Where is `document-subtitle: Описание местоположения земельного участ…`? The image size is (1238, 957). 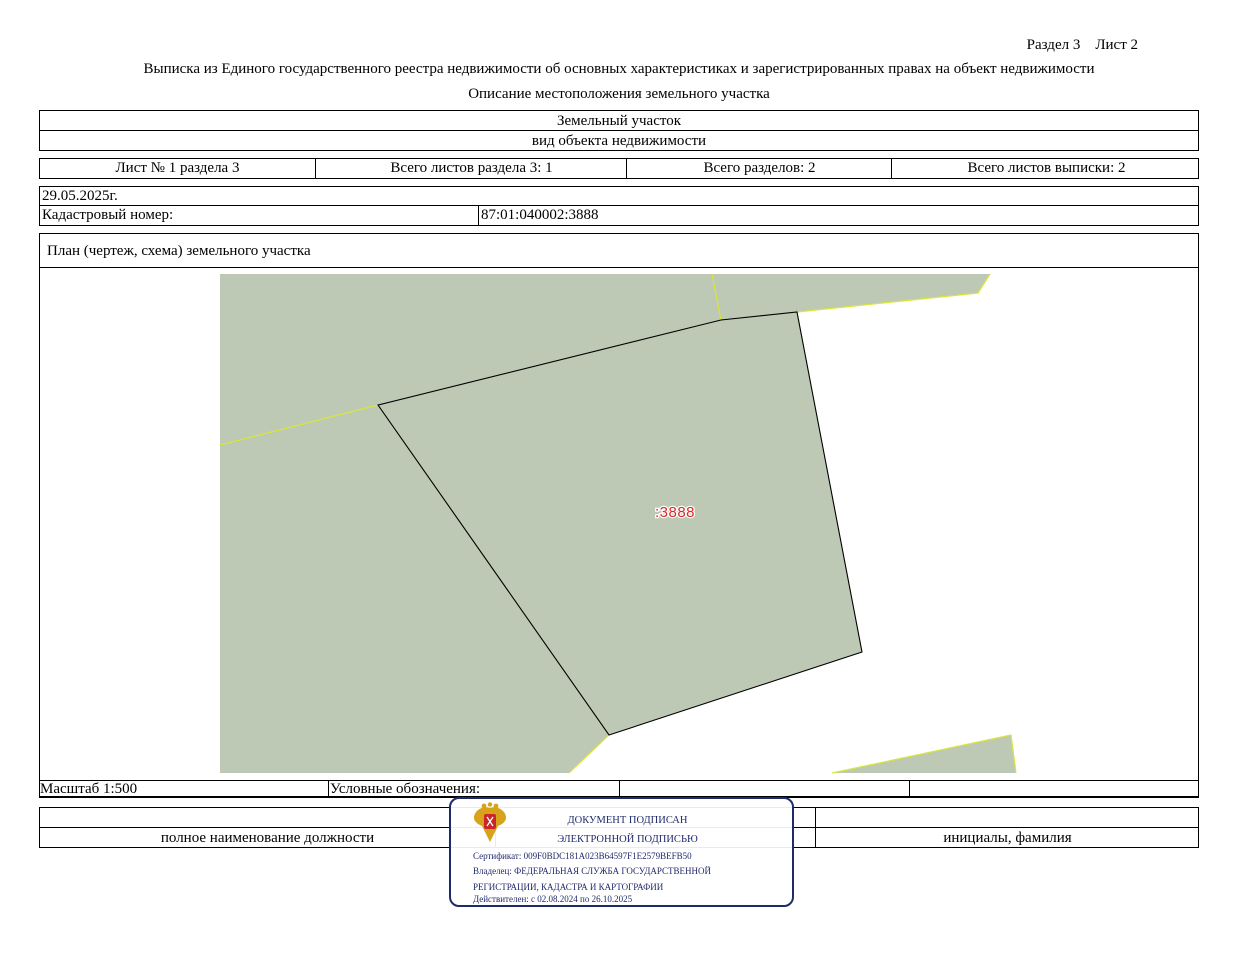 document-subtitle: Описание местоположения земельного участ… is located at coordinates (619, 94).